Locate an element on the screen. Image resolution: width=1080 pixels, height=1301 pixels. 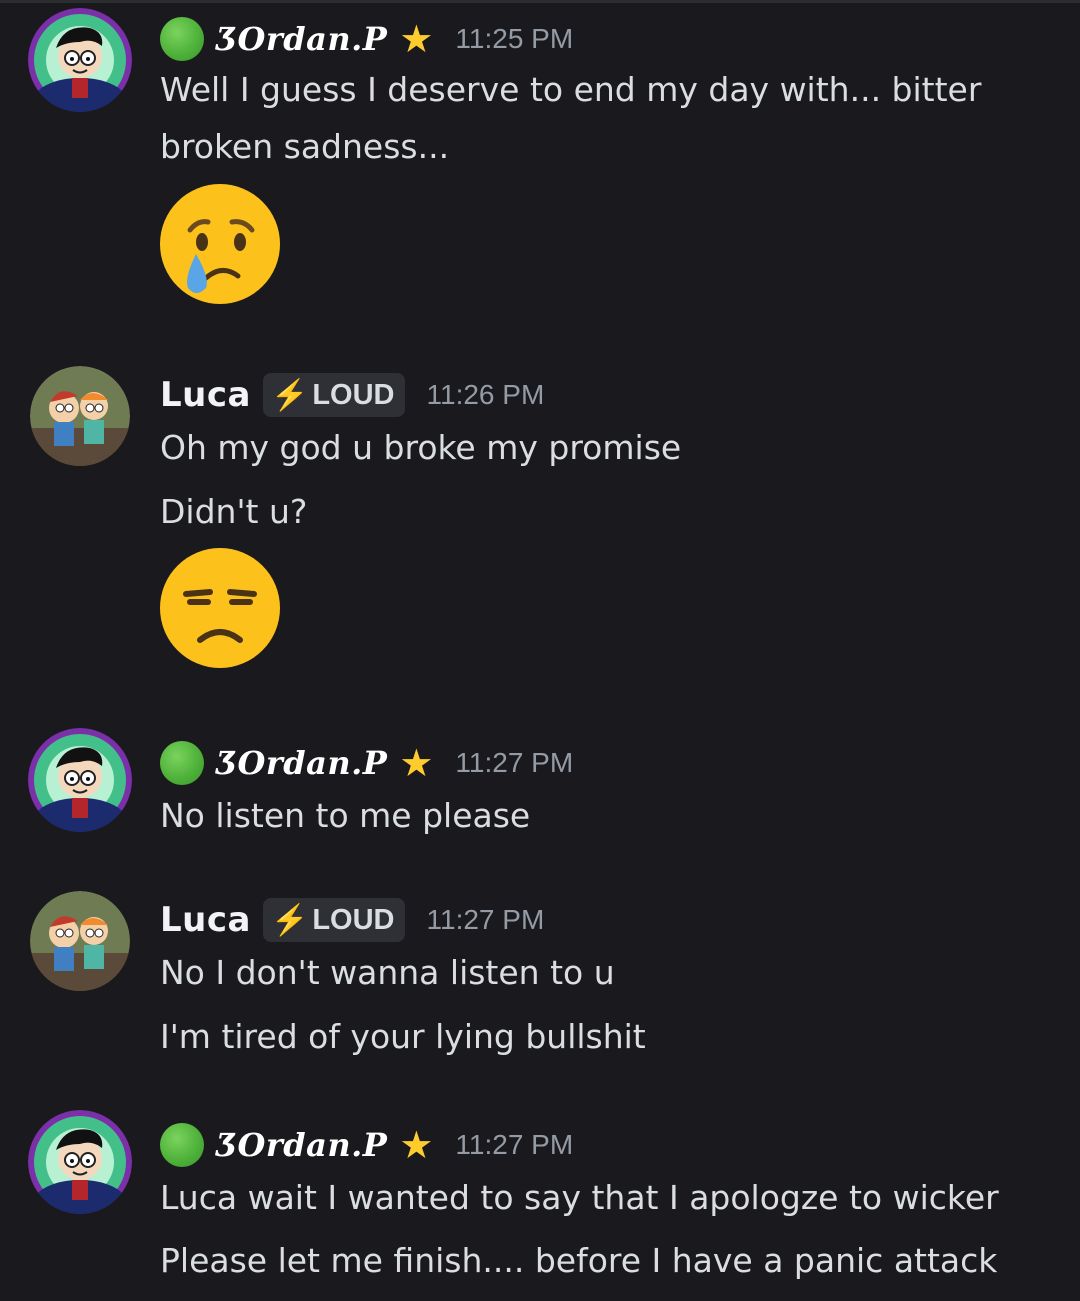
timestamp: 11:26 PM is located at coordinates (486, 395).